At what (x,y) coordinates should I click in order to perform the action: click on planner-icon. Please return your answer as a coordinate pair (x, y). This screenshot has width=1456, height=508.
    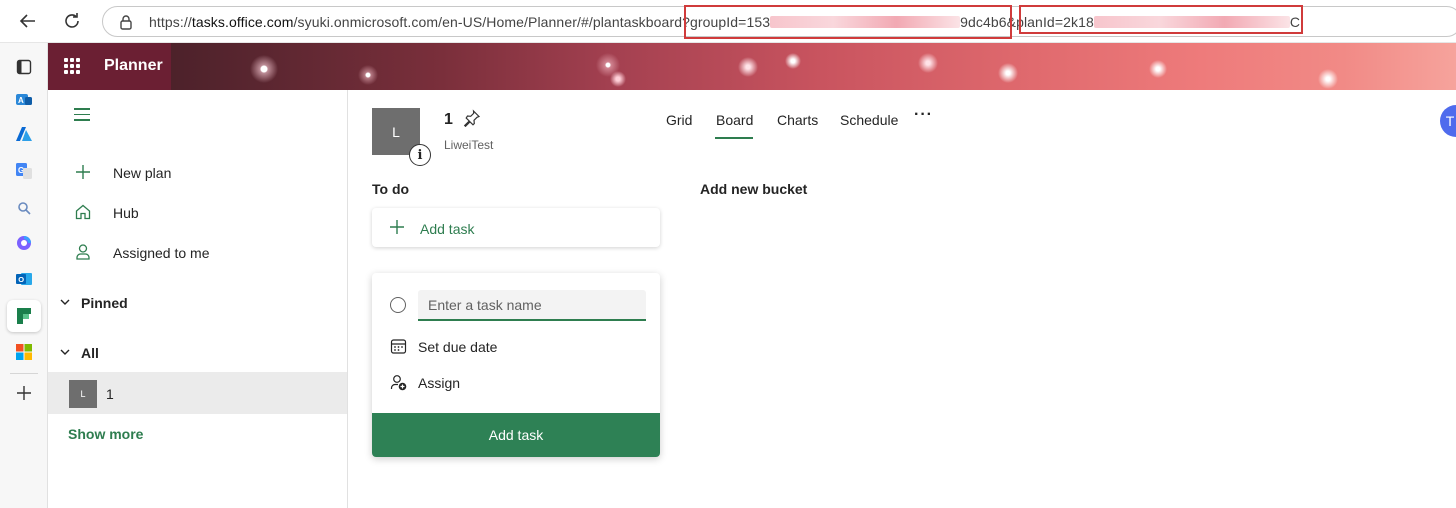
    Looking at the image, I should click on (24, 316).